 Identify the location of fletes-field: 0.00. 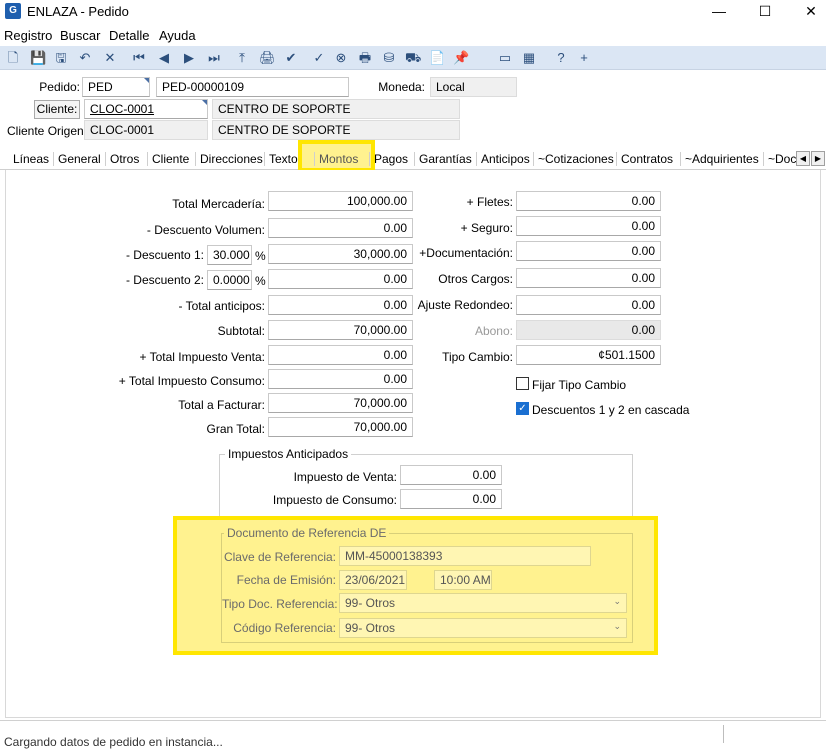
(588, 201).